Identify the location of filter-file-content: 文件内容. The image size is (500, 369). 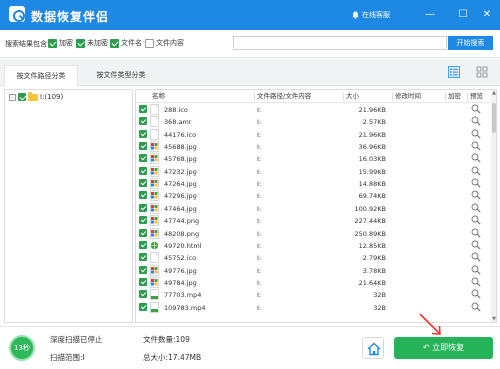
(164, 43).